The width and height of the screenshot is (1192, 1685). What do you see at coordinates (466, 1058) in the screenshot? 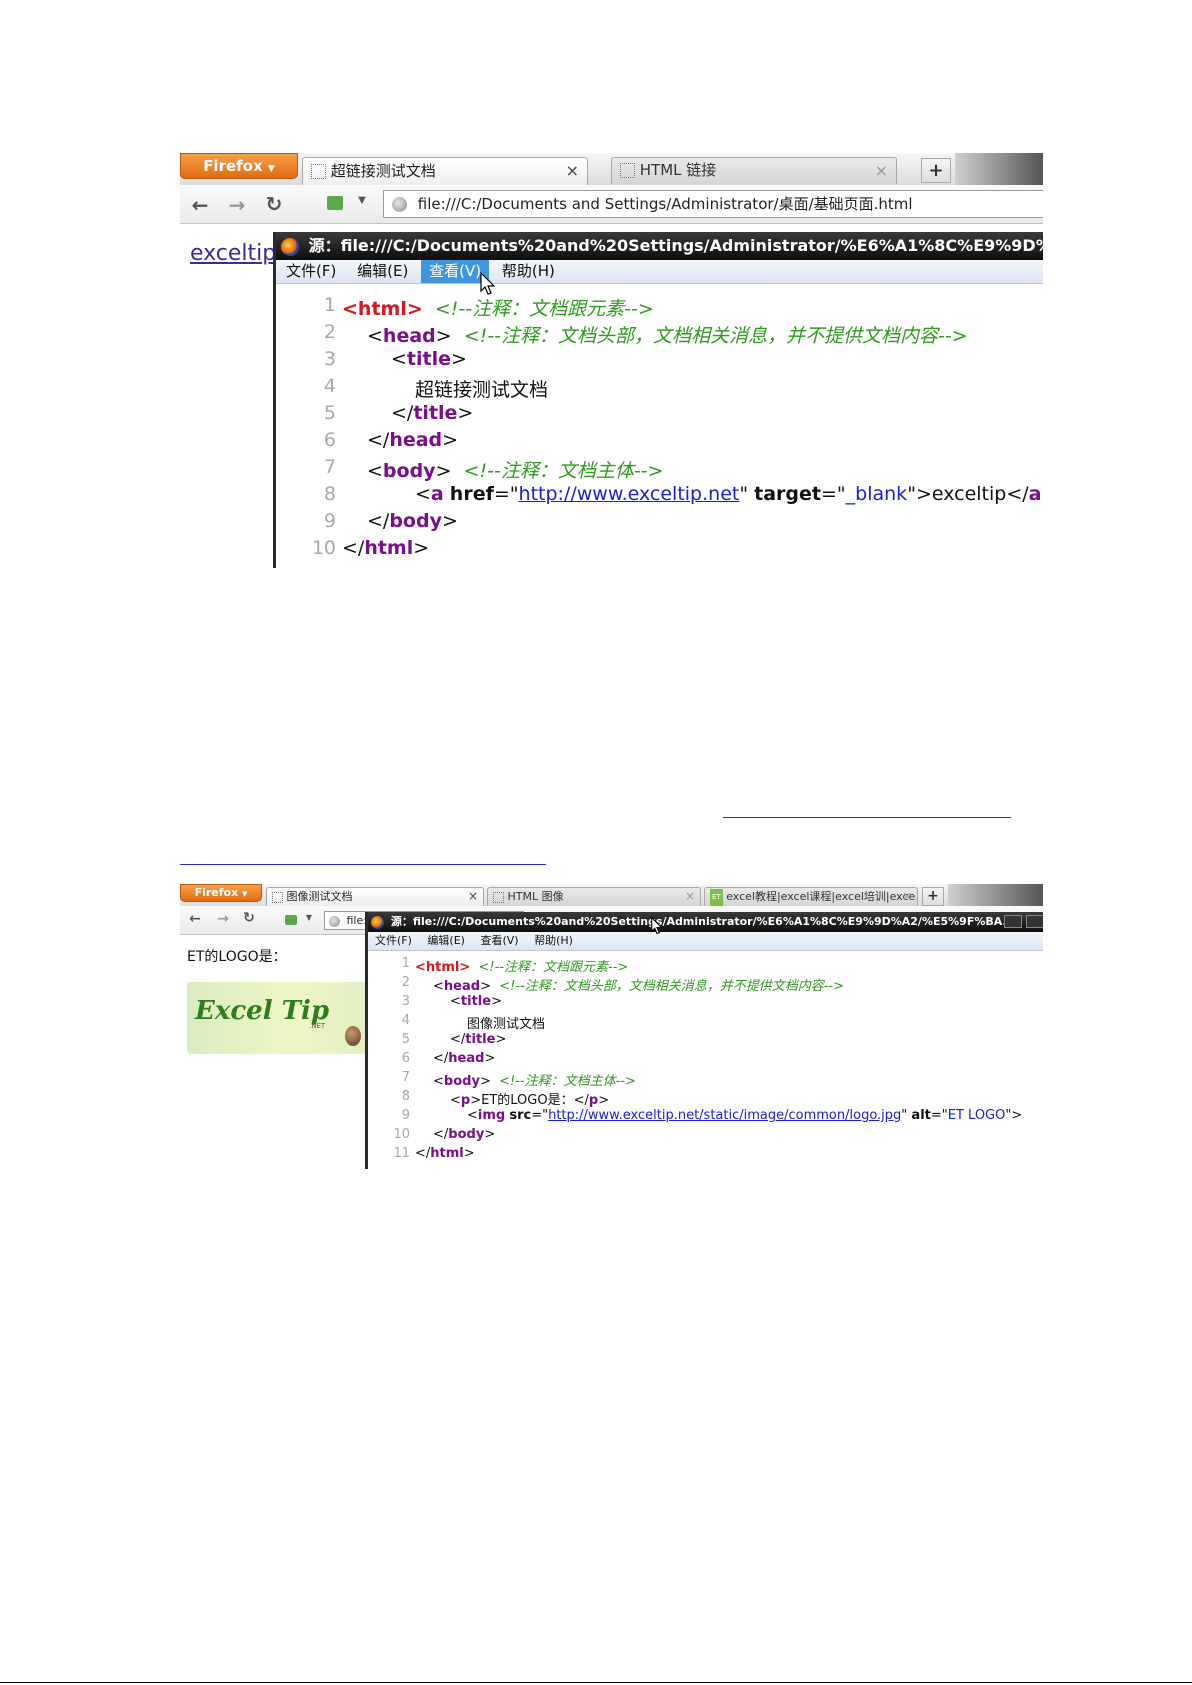
I see `tag-name: head` at bounding box center [466, 1058].